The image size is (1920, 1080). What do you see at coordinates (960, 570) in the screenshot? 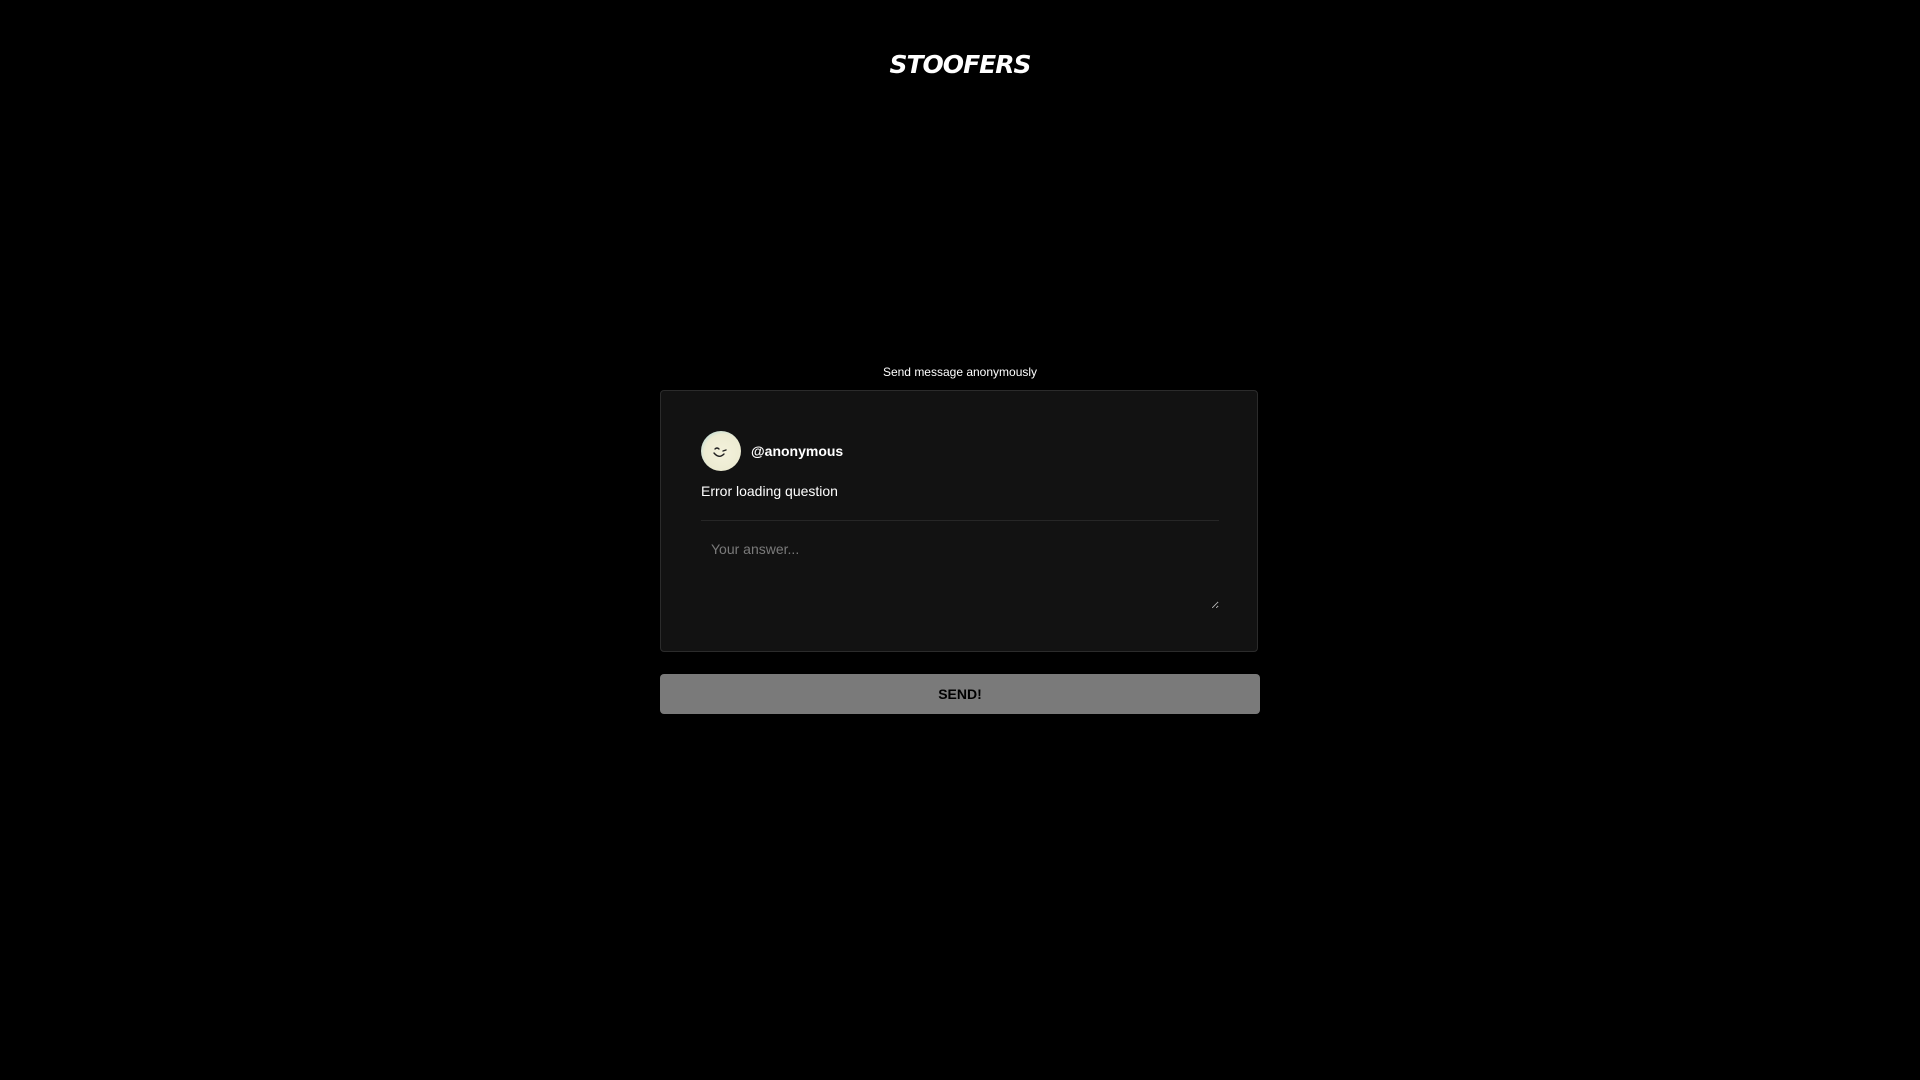
I see `answer-input` at bounding box center [960, 570].